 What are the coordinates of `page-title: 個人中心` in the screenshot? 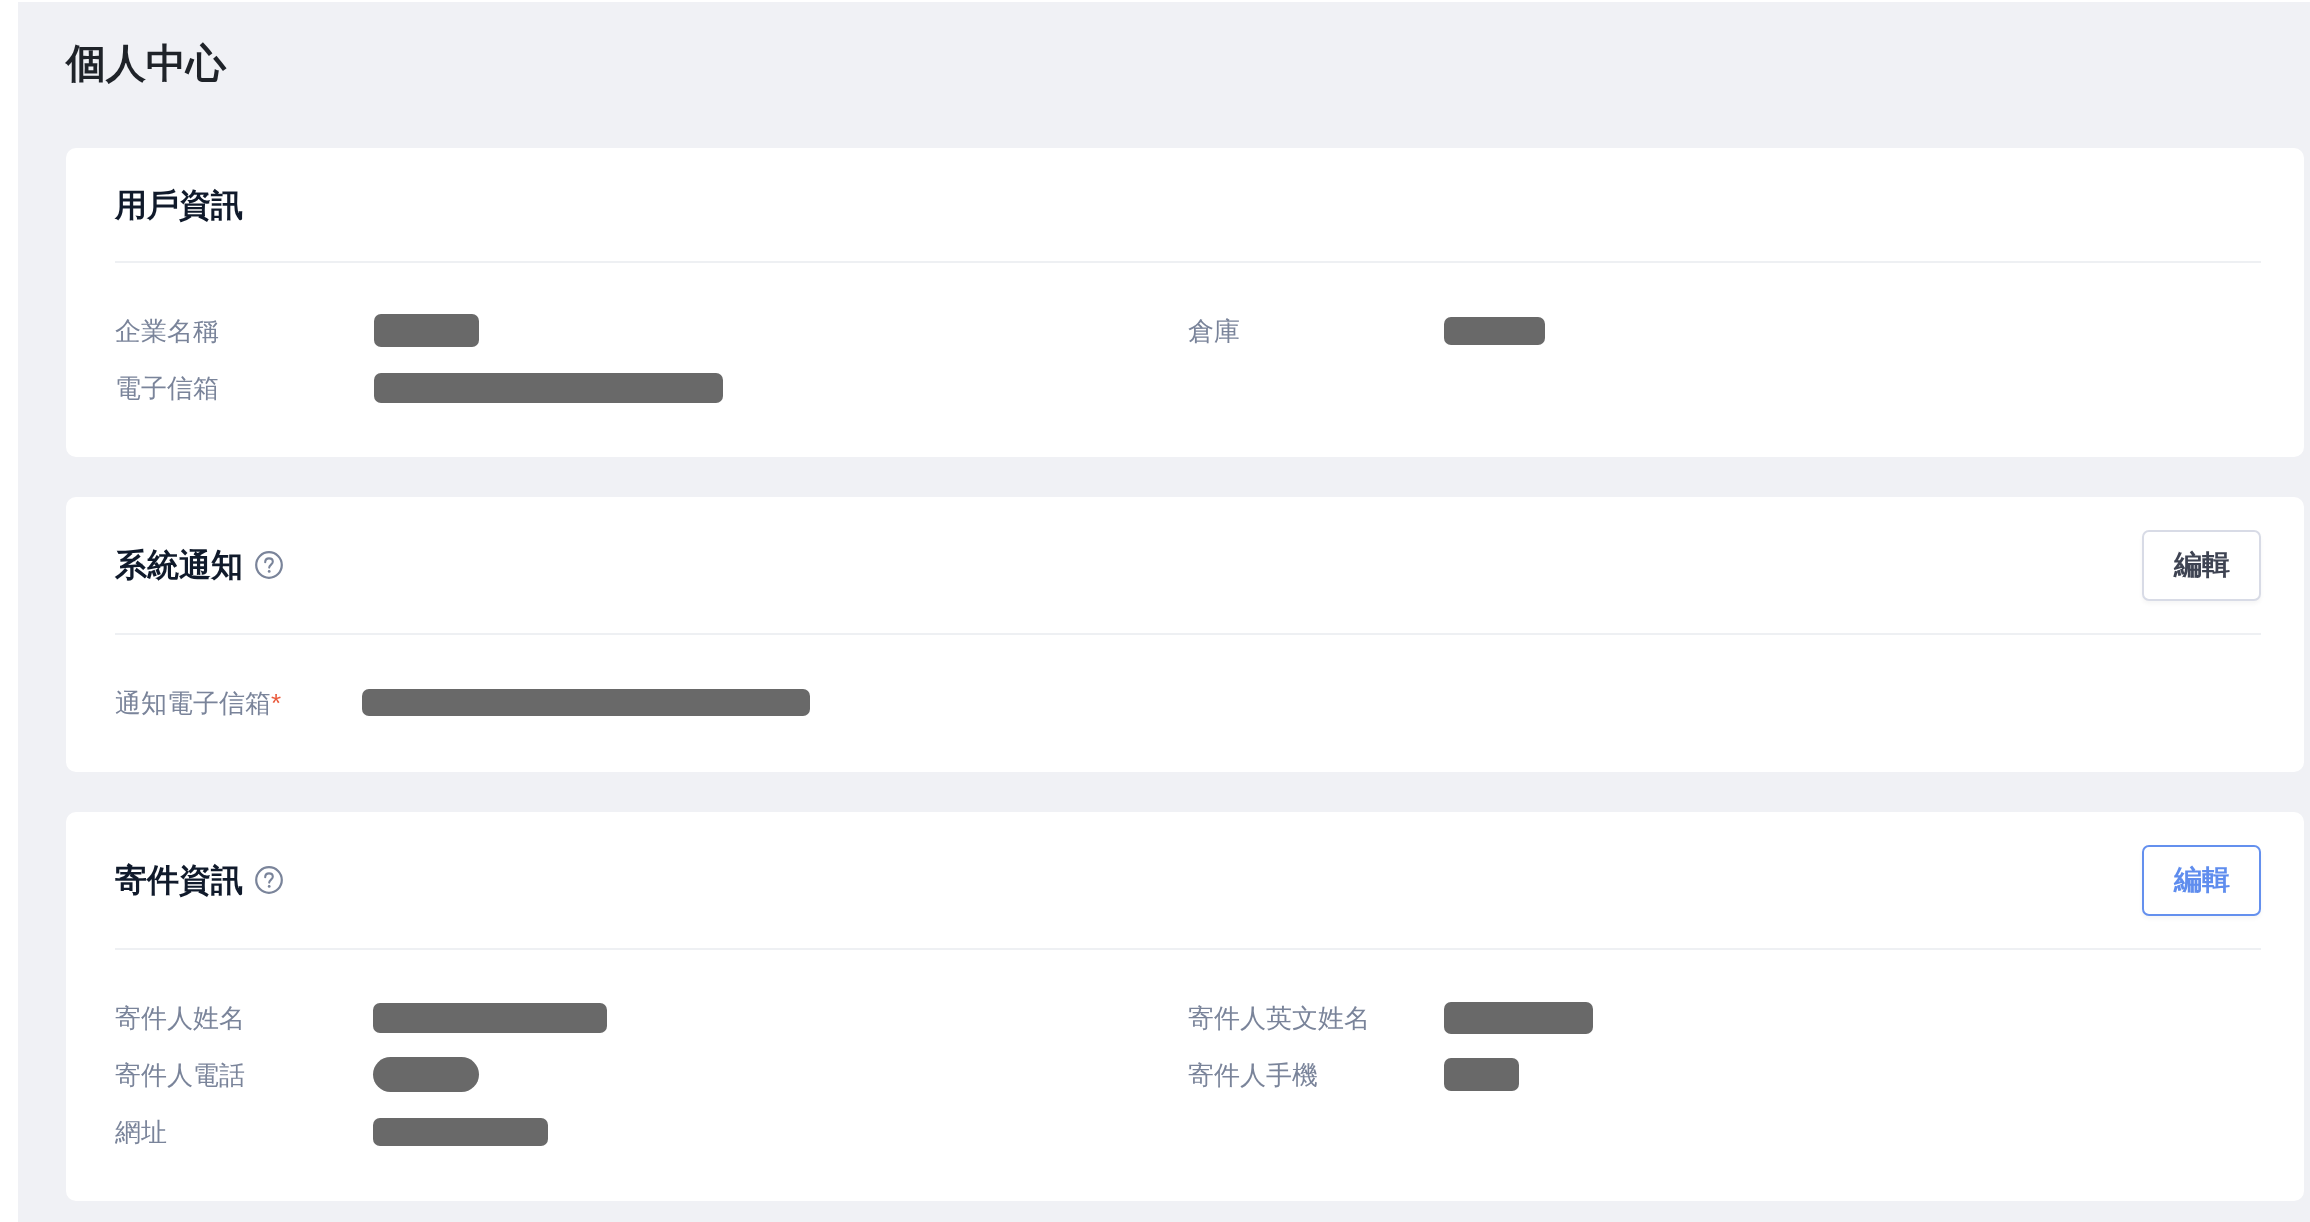 It's located at (146, 63).